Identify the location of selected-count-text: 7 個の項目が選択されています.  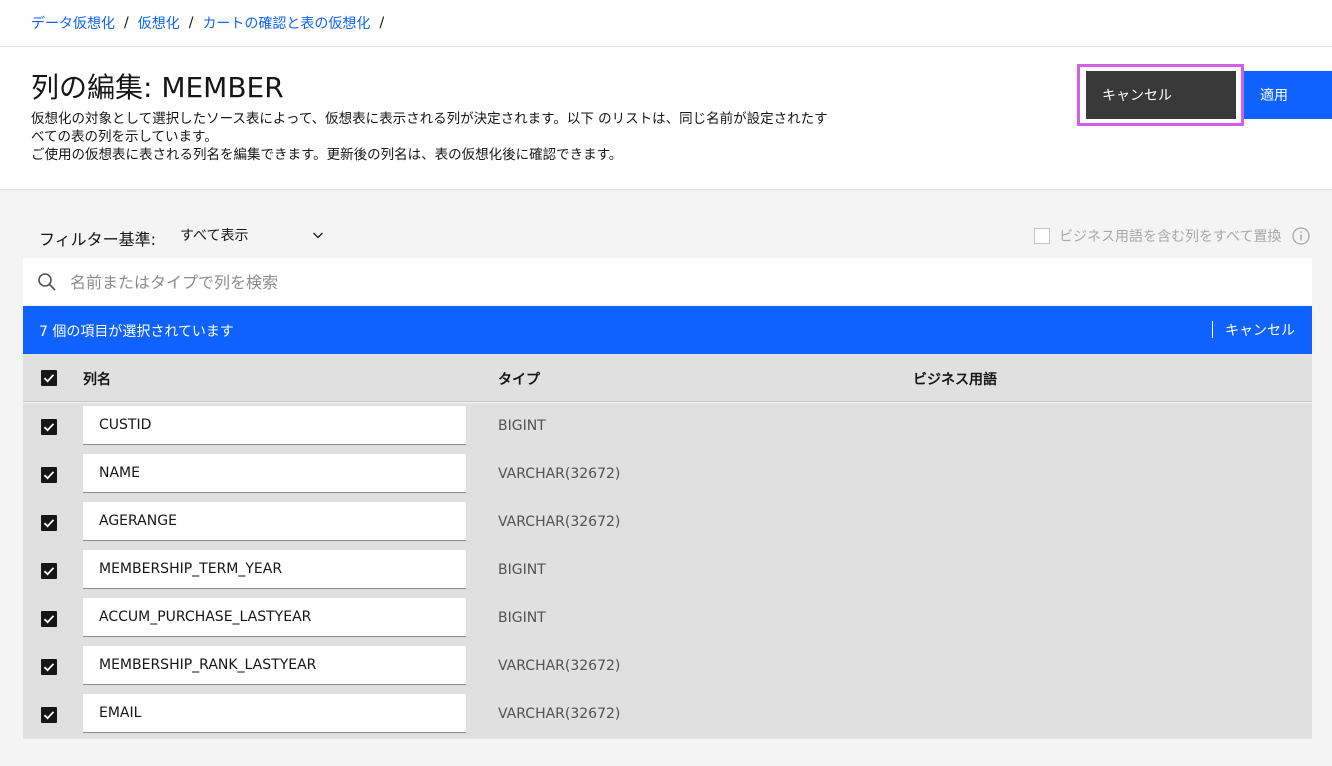
(136, 332).